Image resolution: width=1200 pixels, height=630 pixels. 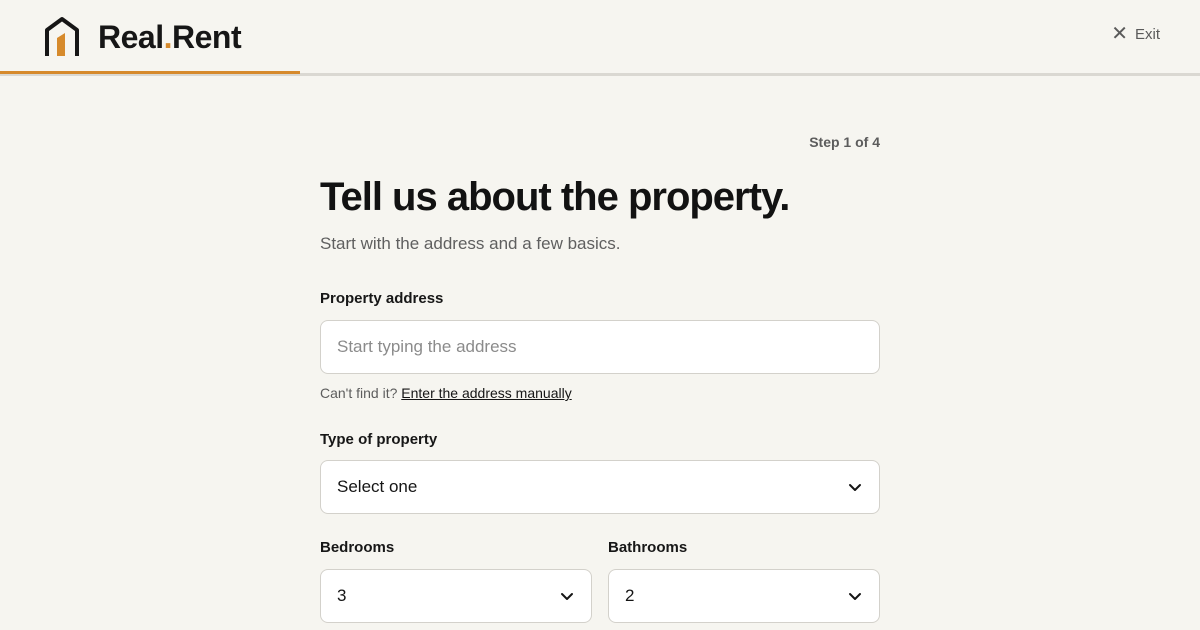 What do you see at coordinates (600, 487) in the screenshot?
I see `property-type-select: Select one` at bounding box center [600, 487].